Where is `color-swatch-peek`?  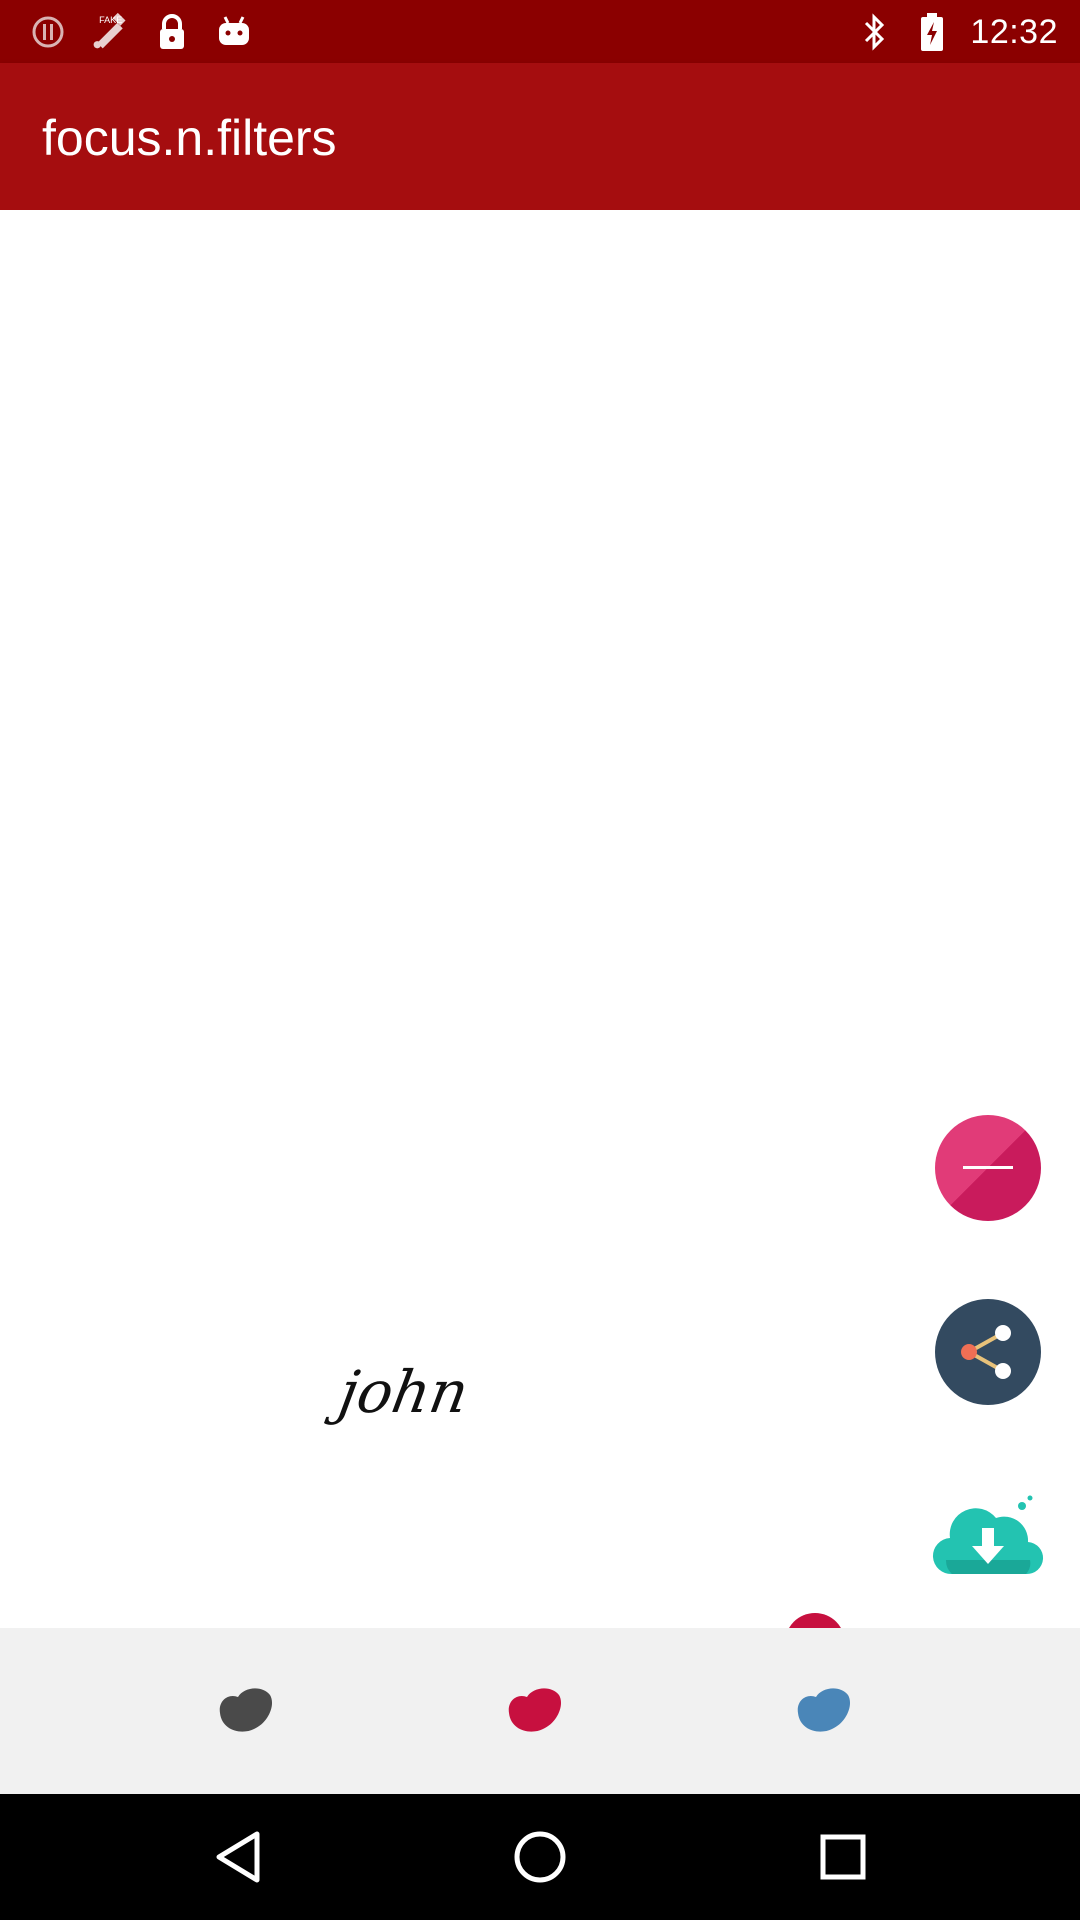 color-swatch-peek is located at coordinates (815, 1620).